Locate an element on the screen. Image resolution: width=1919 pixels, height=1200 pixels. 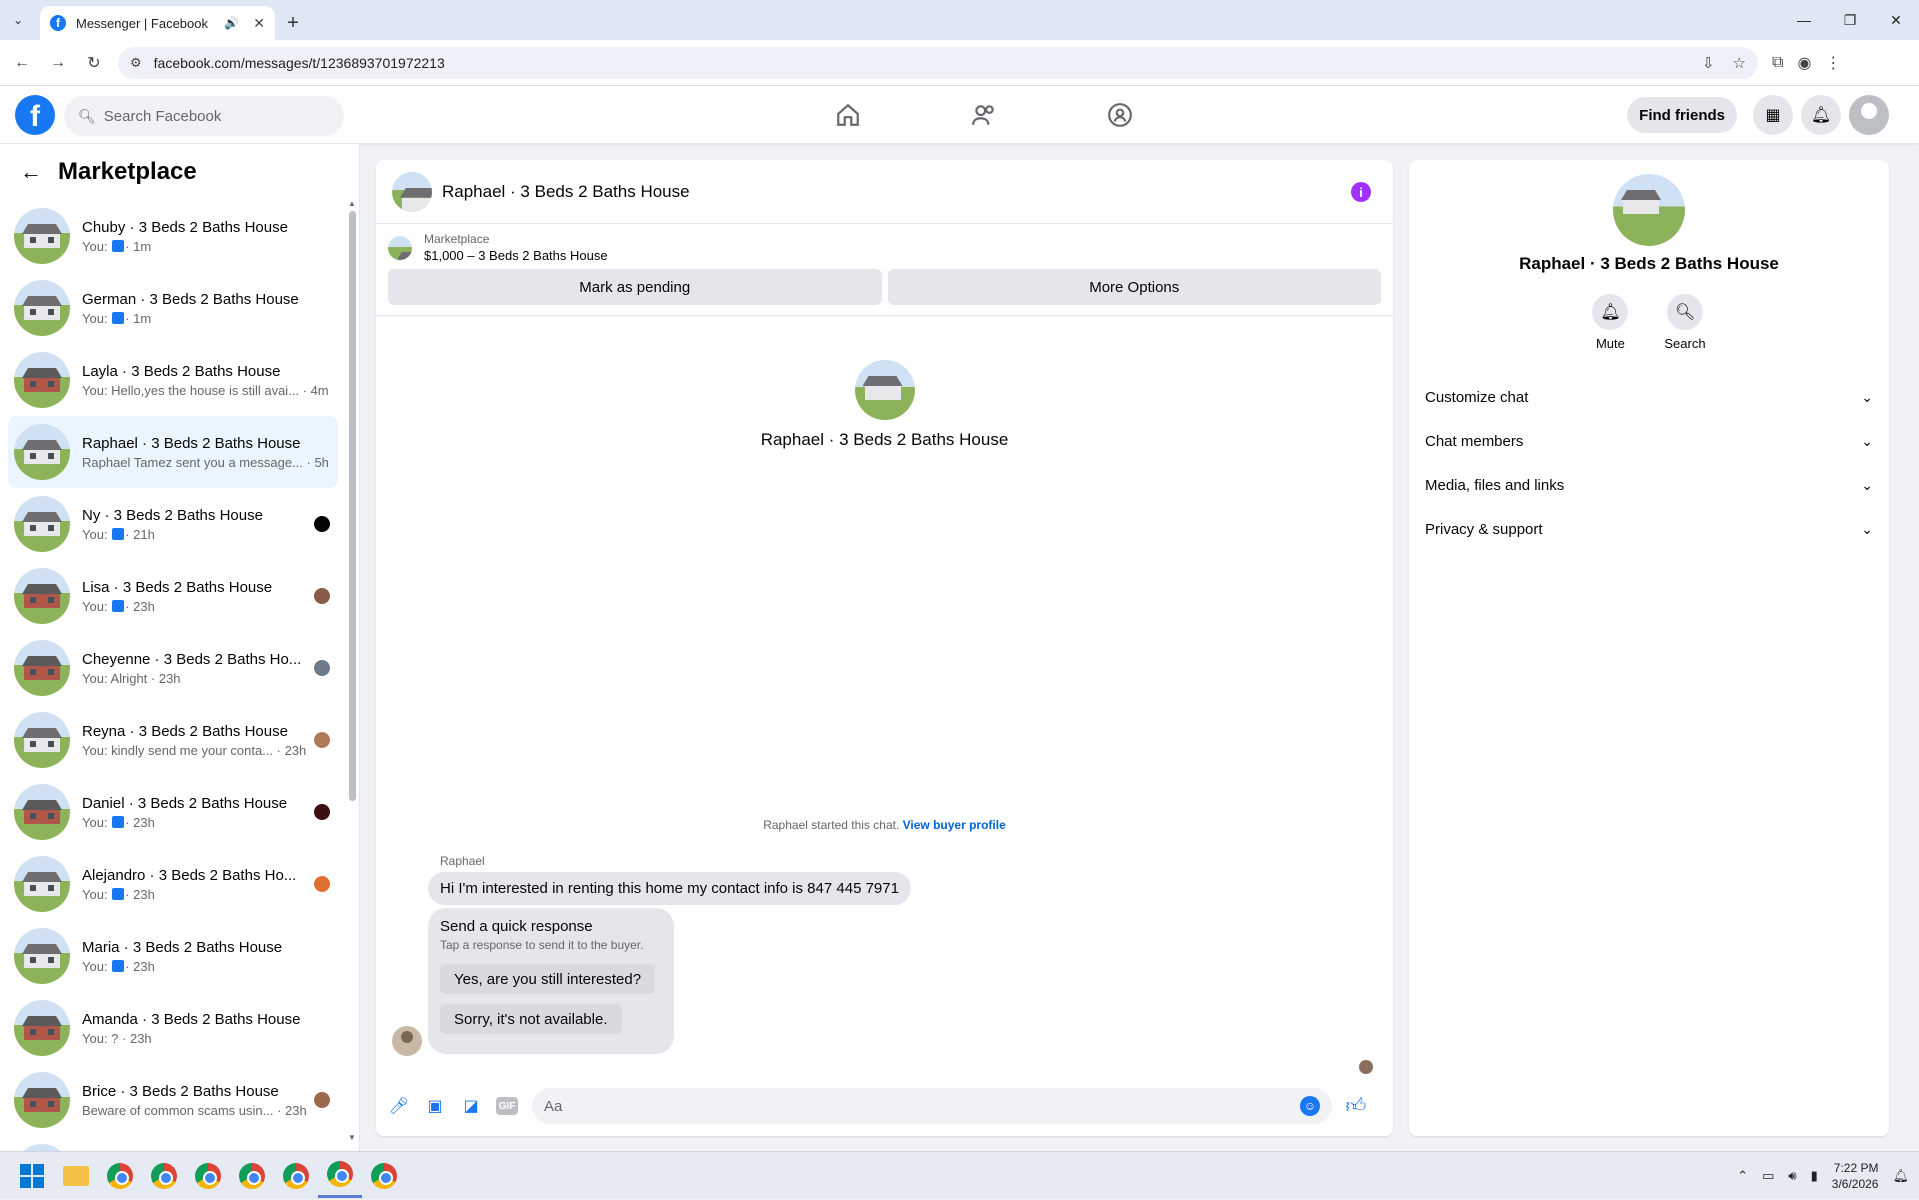
reload-icon: ↻ is located at coordinates (94, 63).